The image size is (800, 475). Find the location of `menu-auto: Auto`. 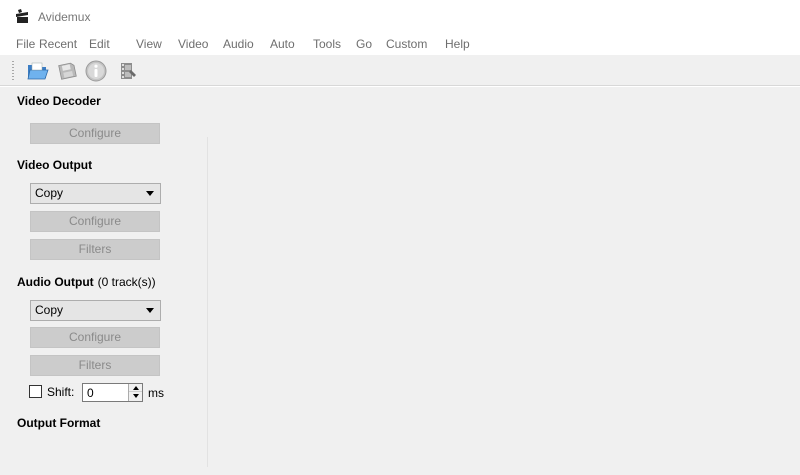

menu-auto: Auto is located at coordinates (282, 44).